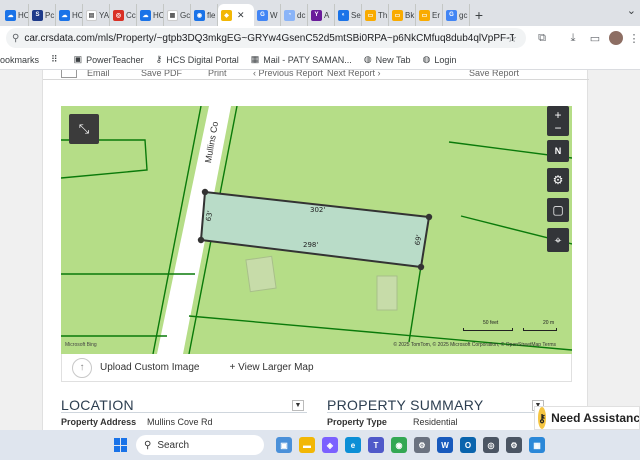 This screenshot has height=460, width=640. Describe the element at coordinates (451, 15) in the screenshot. I see `tab-favicon-icon: G` at that location.